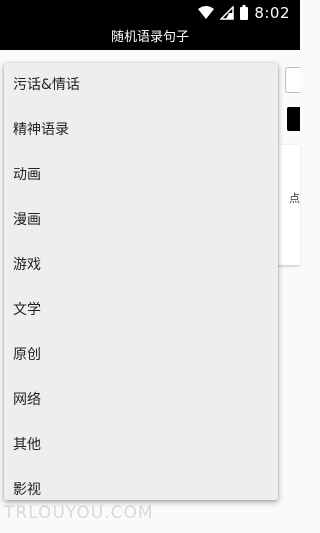  Describe the element at coordinates (141, 130) in the screenshot. I see `dropdown-item-2: 精神语录` at that location.